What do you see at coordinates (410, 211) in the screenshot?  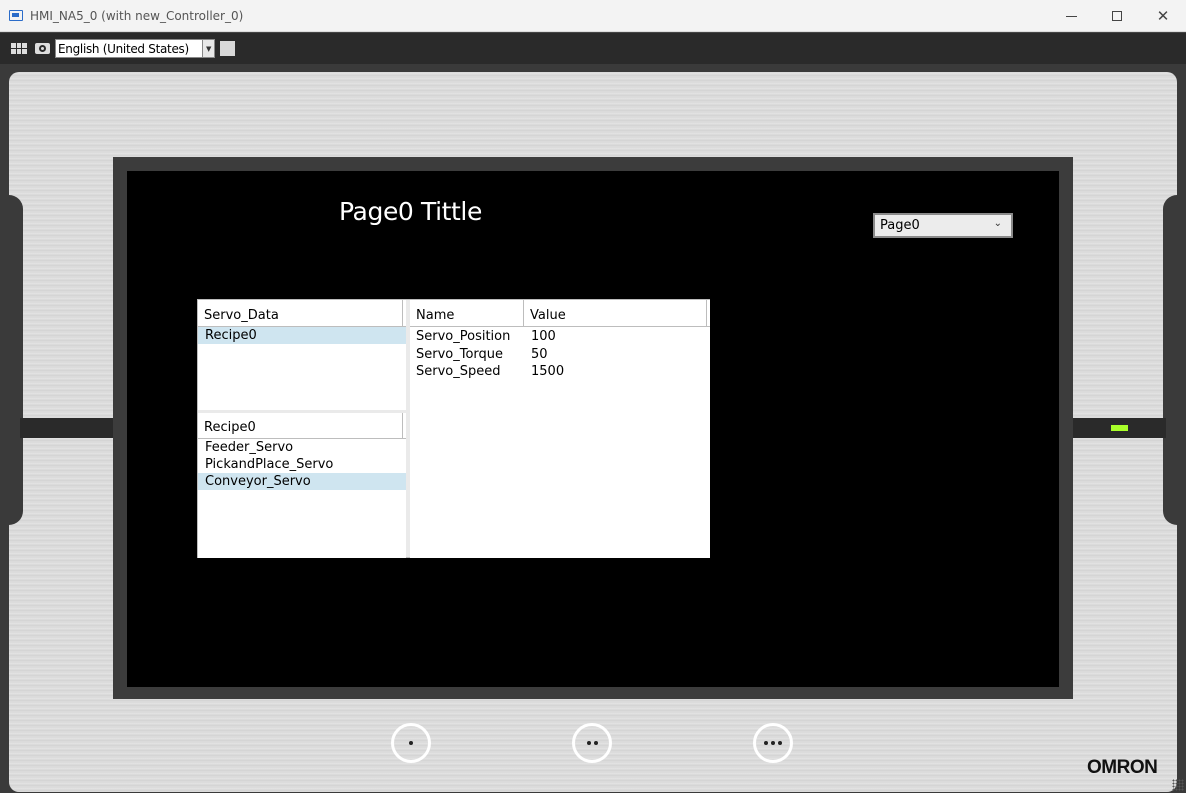 I see `page-title: Page0 Tittle` at bounding box center [410, 211].